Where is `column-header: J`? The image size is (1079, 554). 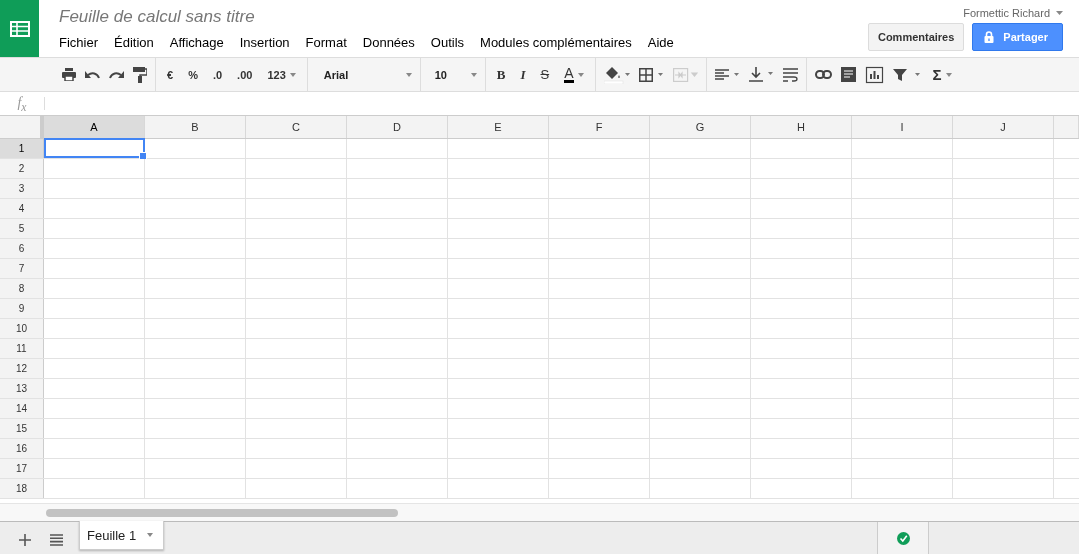 column-header: J is located at coordinates (1003, 127).